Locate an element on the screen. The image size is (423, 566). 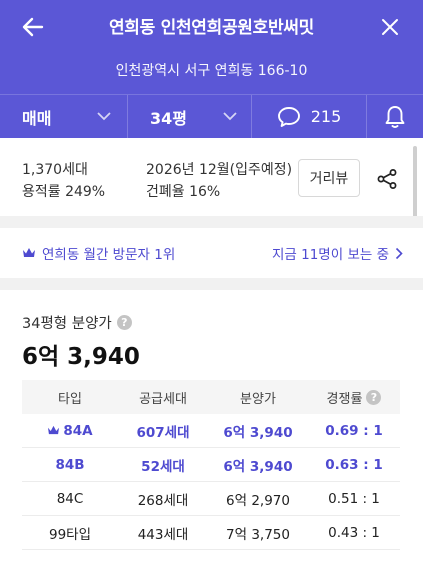
notification-button is located at coordinates (395, 116).